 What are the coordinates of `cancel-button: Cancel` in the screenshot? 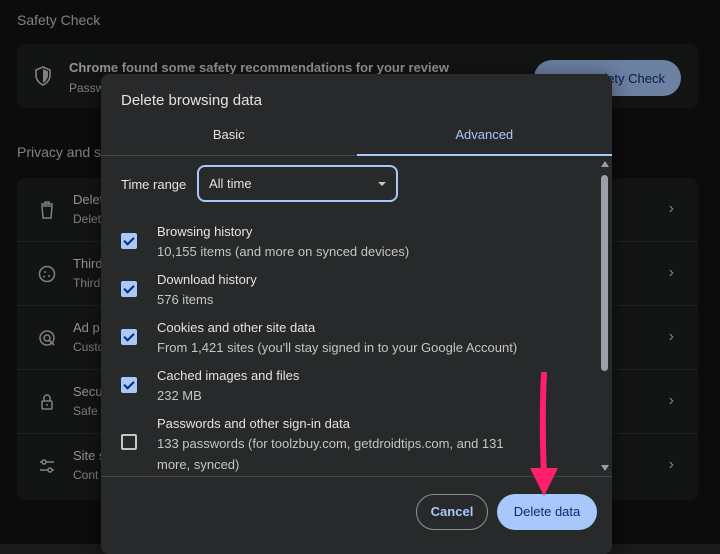 It's located at (452, 512).